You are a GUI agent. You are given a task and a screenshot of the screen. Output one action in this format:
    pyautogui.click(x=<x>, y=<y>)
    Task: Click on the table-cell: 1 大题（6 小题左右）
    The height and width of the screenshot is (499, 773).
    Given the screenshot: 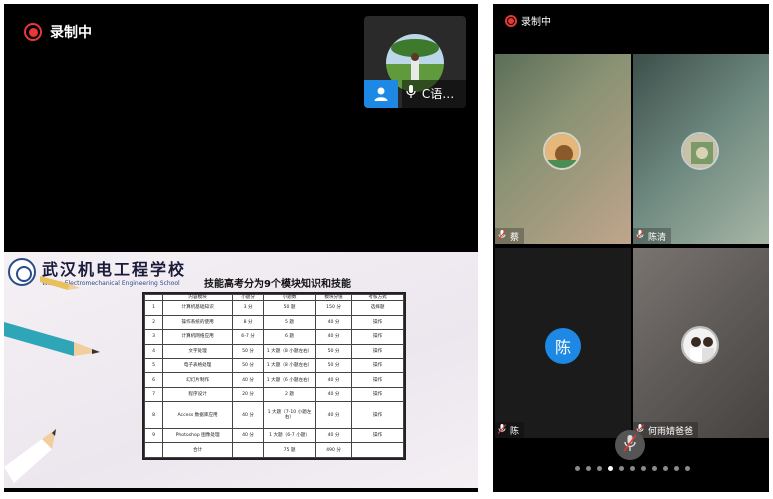 What is the action you would take?
    pyautogui.click(x=289, y=380)
    